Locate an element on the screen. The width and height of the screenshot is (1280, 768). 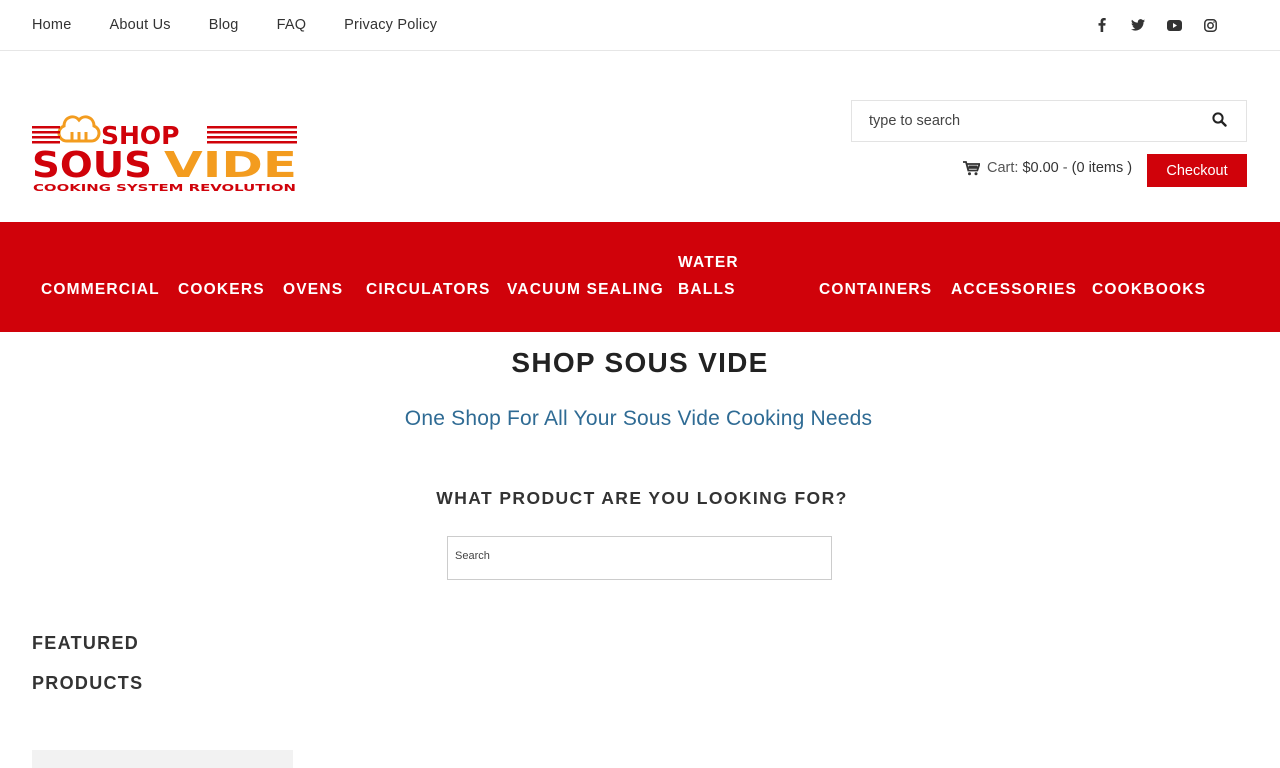
main-nav-water-balls-line2: BALLS is located at coordinates (707, 289).